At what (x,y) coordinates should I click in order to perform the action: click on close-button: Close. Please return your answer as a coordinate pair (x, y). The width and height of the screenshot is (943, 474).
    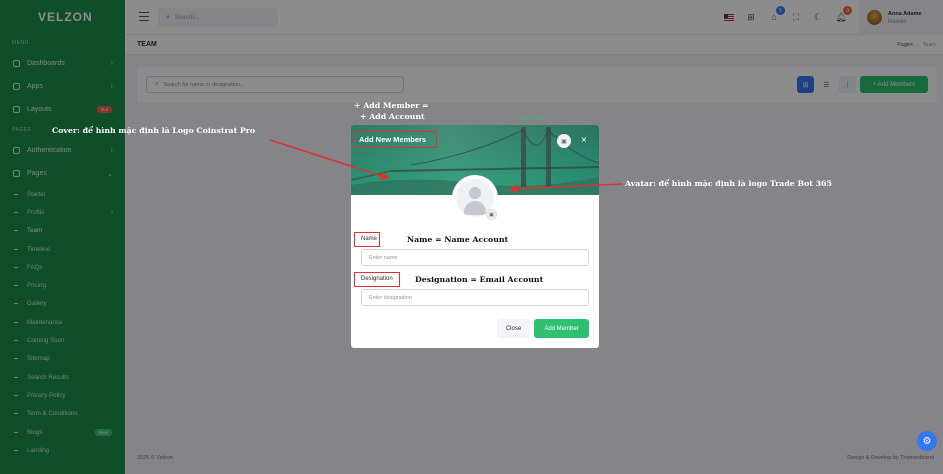
    Looking at the image, I should click on (513, 328).